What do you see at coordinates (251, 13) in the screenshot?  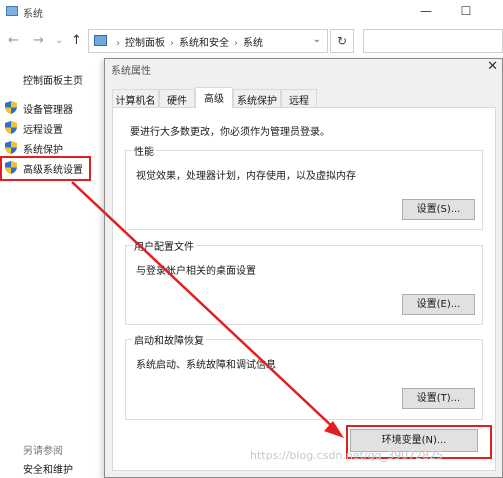 I see `window-titlebar: 系统 — ☐` at bounding box center [251, 13].